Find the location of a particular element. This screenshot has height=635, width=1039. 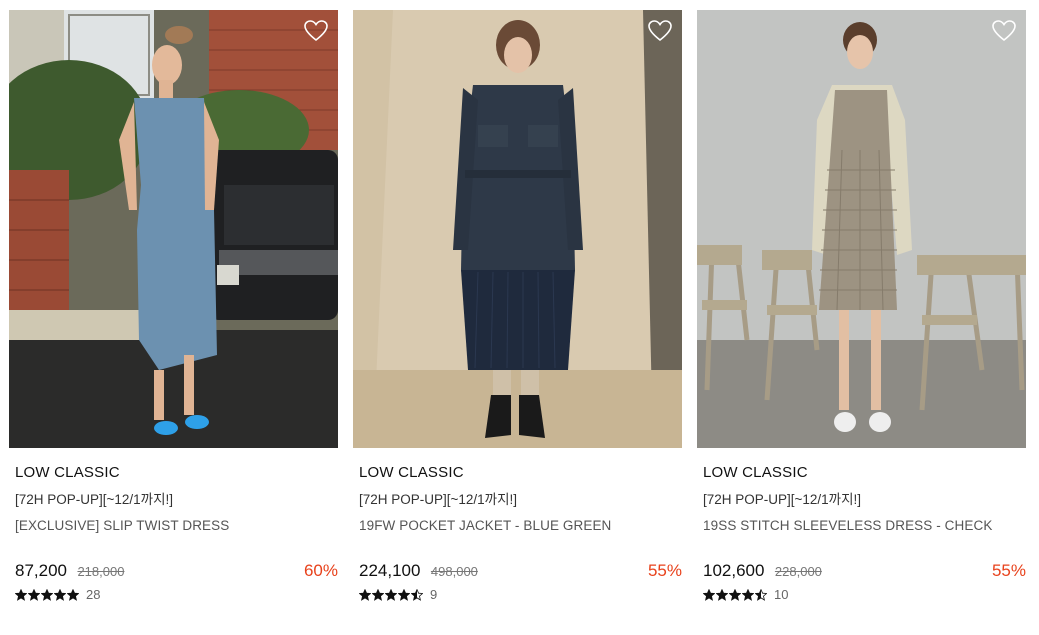

rating-row: 9 is located at coordinates (520, 595).